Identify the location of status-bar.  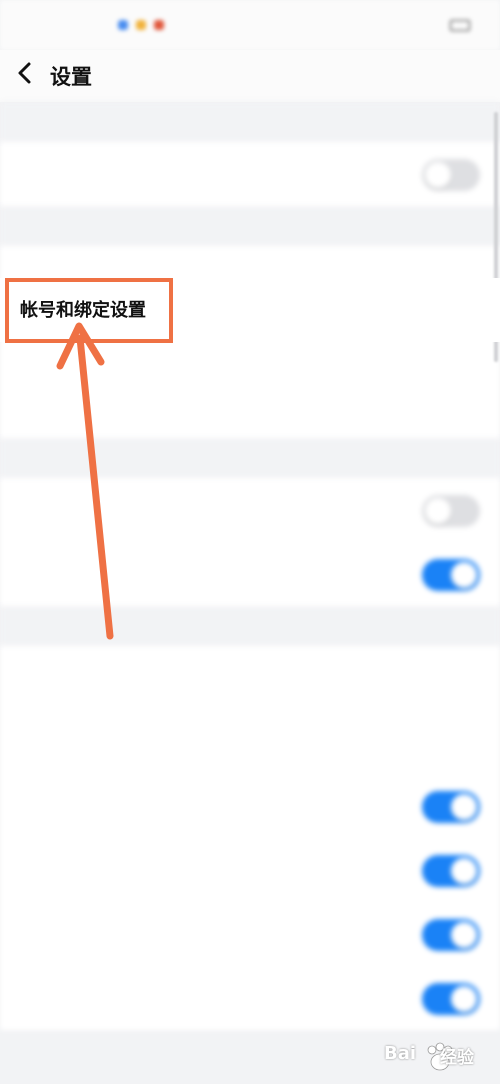
(250, 25).